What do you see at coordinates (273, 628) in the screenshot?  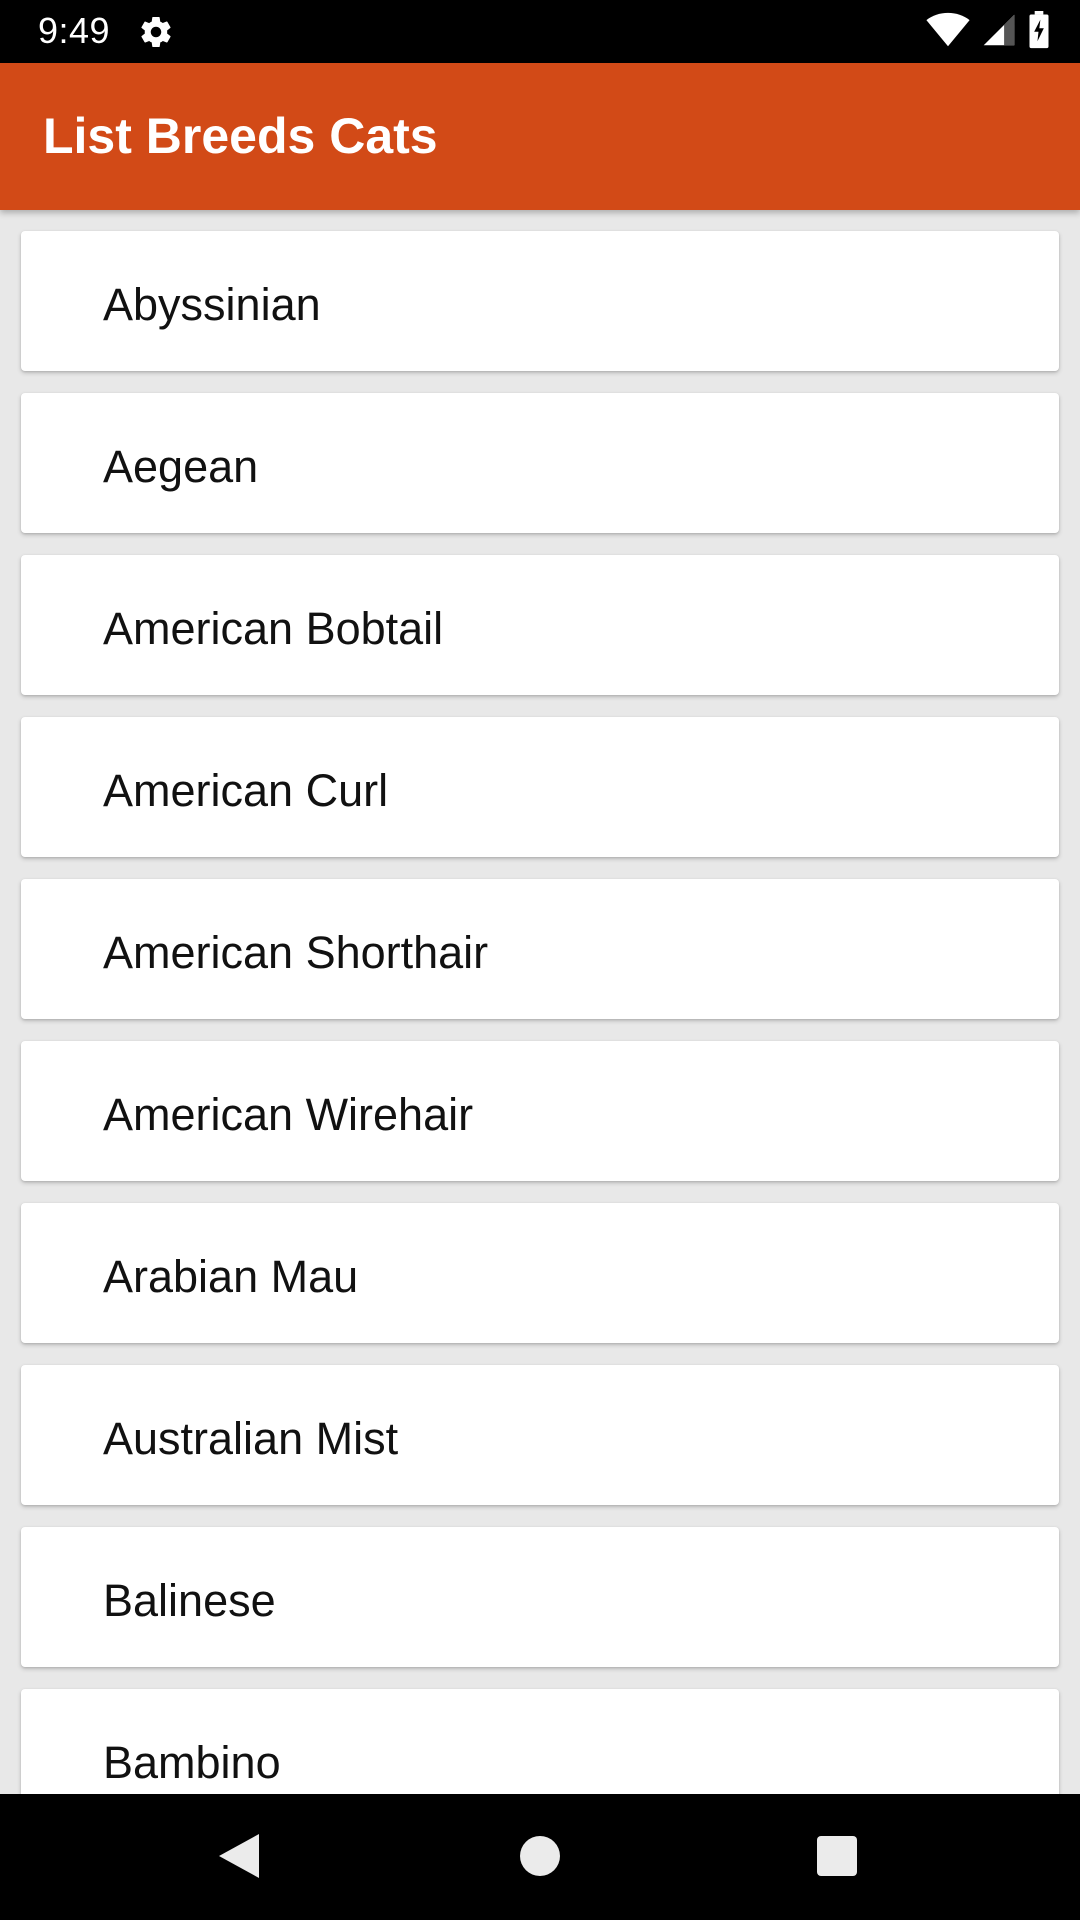 I see `breed-name: American Bobtail` at bounding box center [273, 628].